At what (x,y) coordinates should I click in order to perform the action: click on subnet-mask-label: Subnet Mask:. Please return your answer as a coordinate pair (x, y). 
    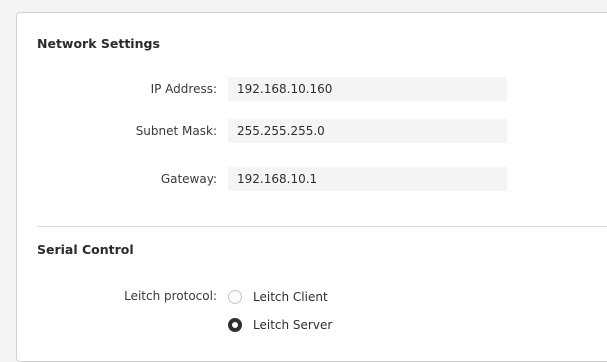
    Looking at the image, I should click on (176, 131).